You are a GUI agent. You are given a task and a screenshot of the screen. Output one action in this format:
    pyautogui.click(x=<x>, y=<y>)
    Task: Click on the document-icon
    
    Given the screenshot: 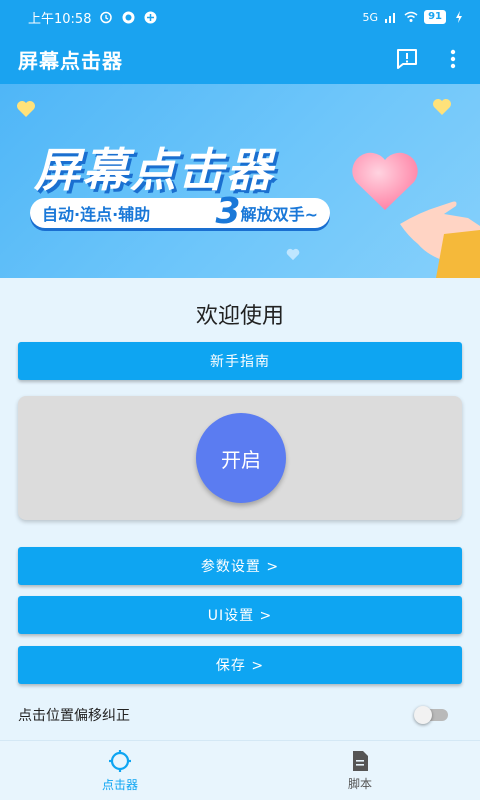 What is the action you would take?
    pyautogui.click(x=360, y=760)
    